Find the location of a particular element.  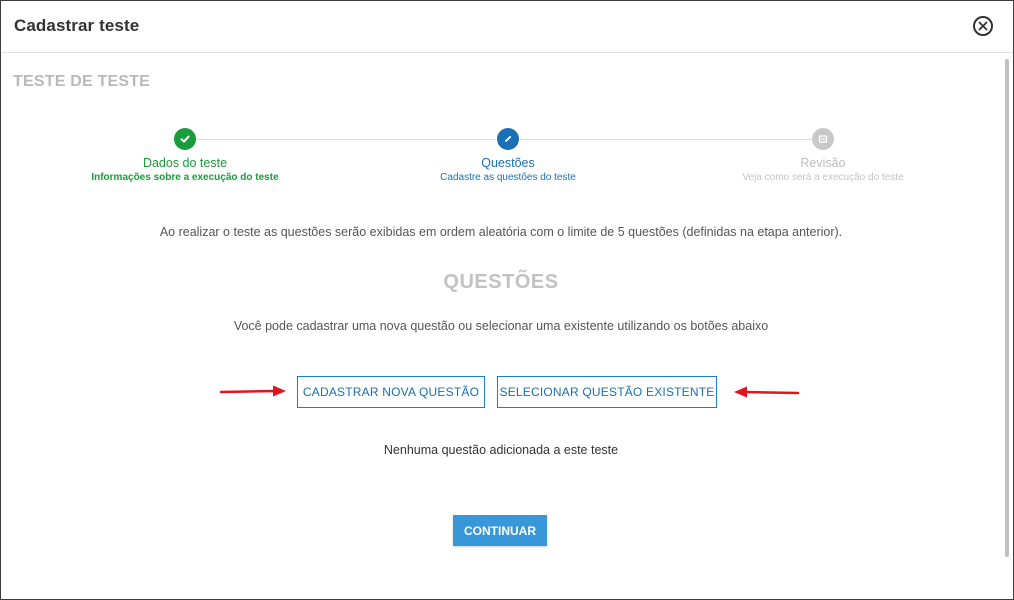

modal-header: Cadastrar teste is located at coordinates (507, 27).